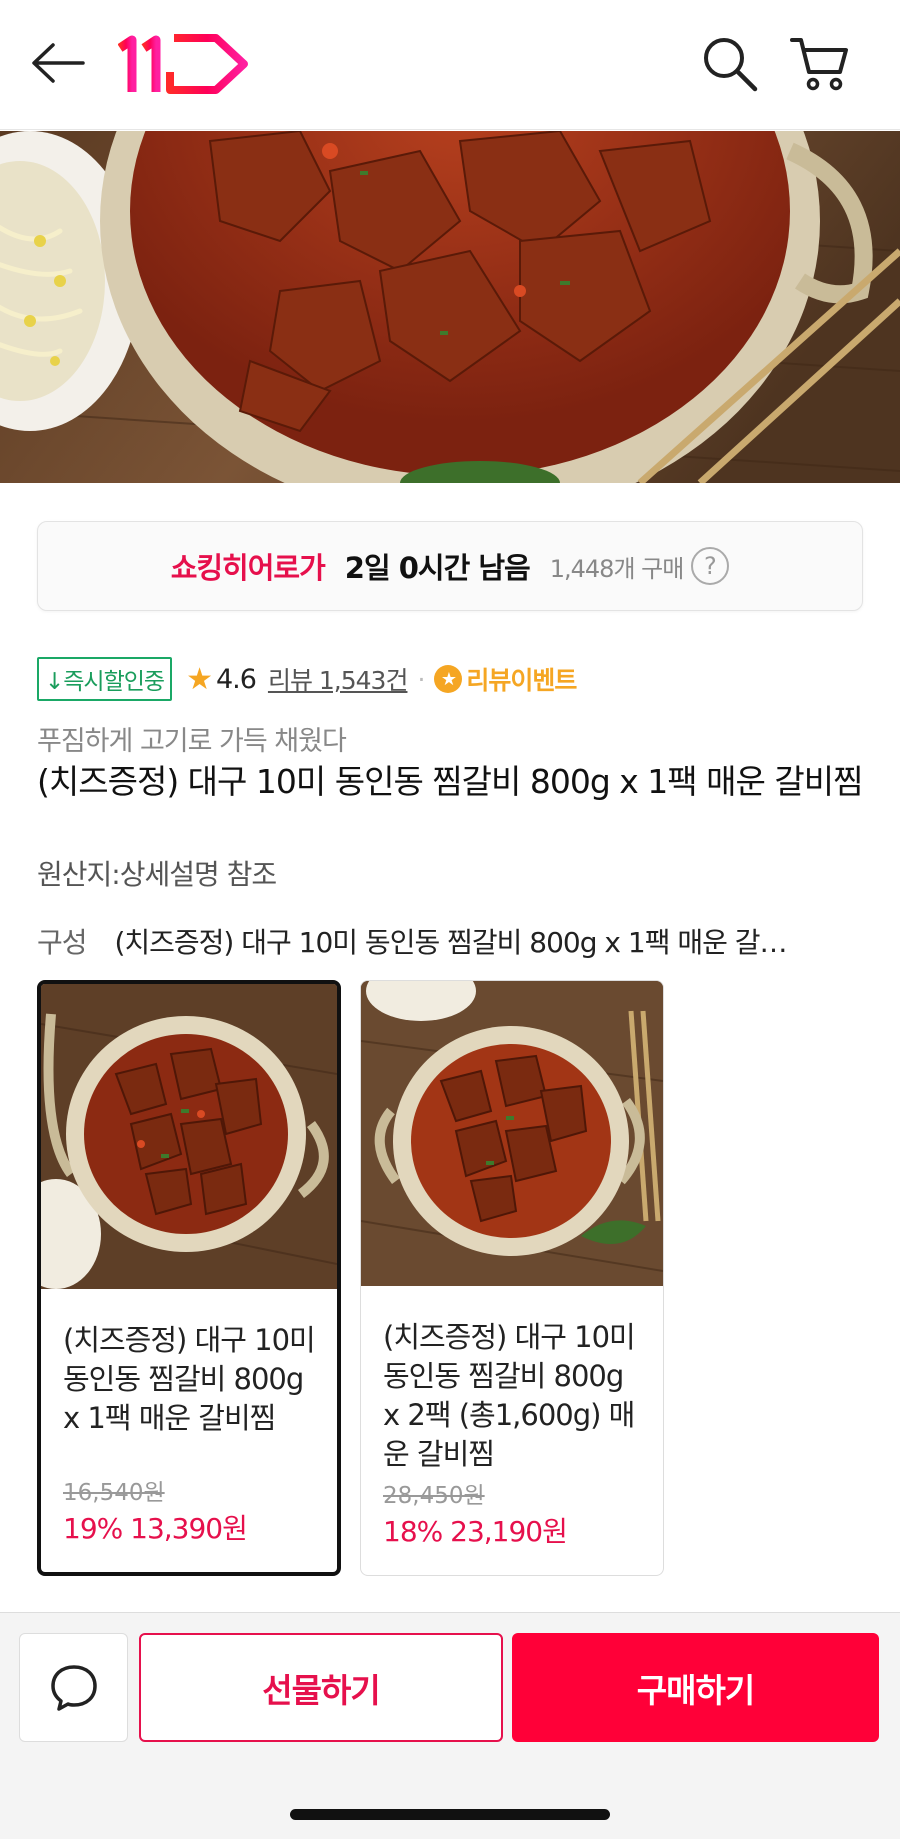  I want to click on deal-brand-label: 쇼킹히어로가, so click(248, 568).